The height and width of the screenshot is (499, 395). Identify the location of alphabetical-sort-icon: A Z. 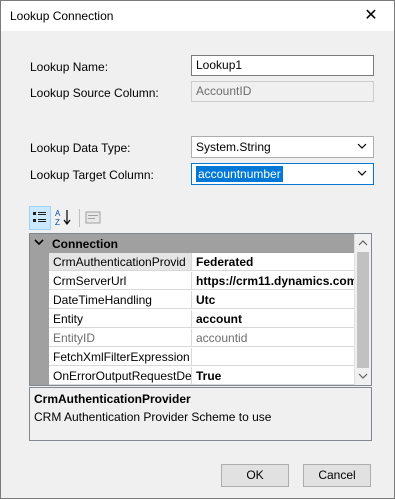
(63, 218).